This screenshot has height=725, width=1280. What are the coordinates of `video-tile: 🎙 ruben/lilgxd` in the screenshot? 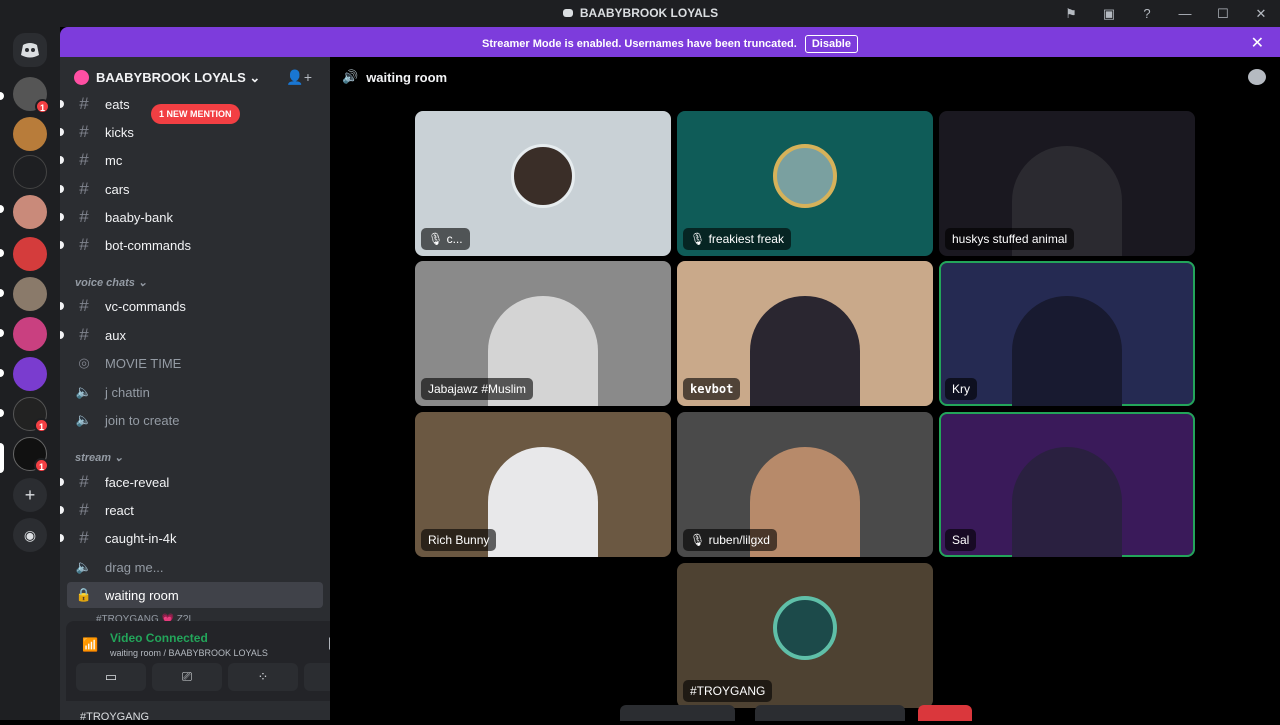 It's located at (805, 484).